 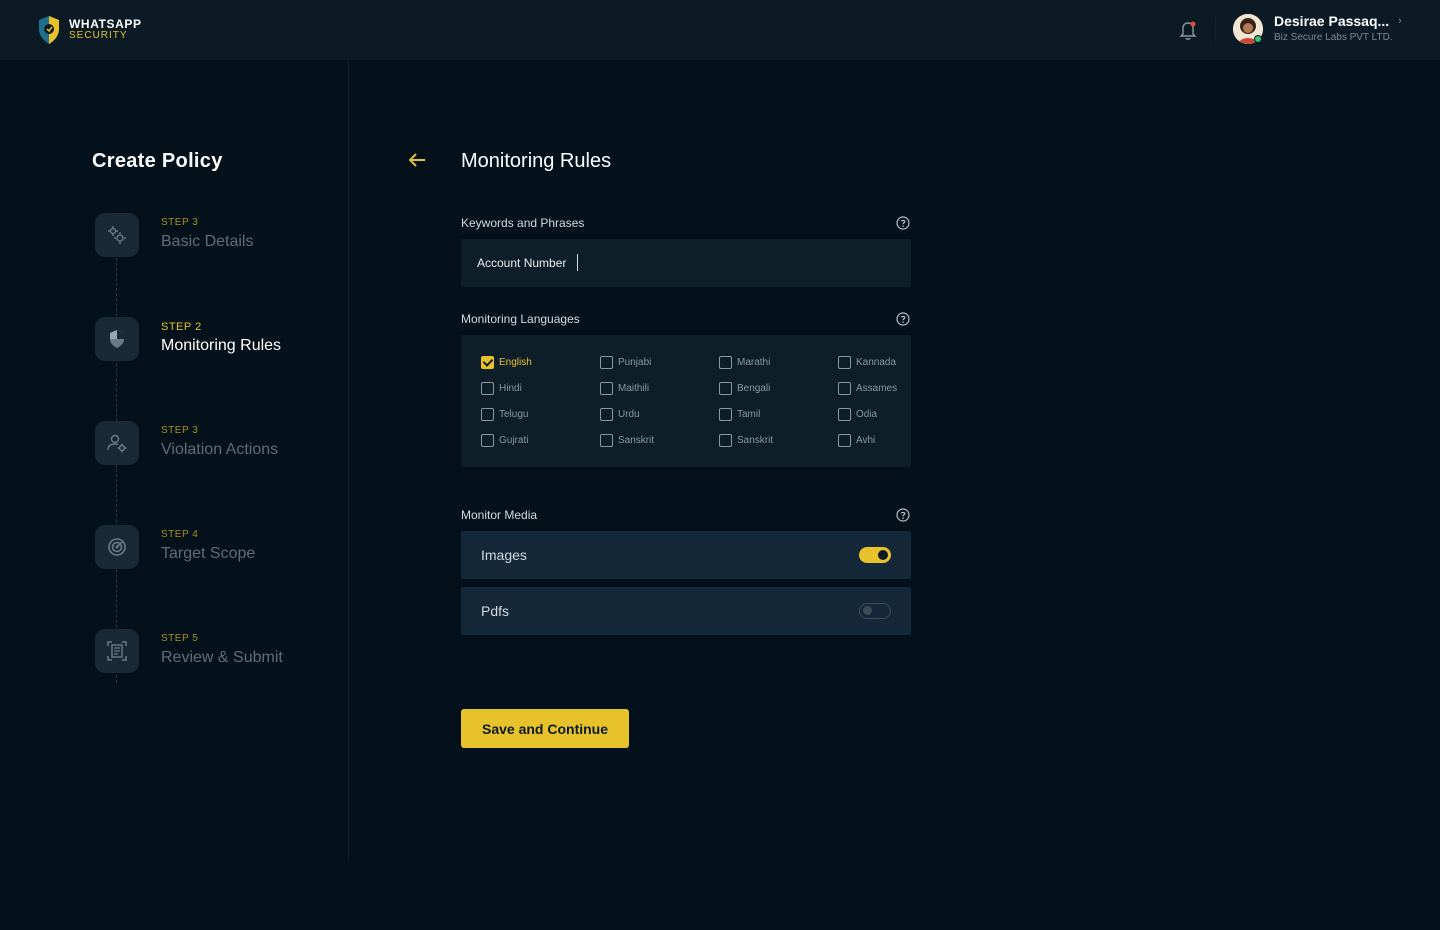 What do you see at coordinates (876, 362) in the screenshot?
I see `language-label: Kannada` at bounding box center [876, 362].